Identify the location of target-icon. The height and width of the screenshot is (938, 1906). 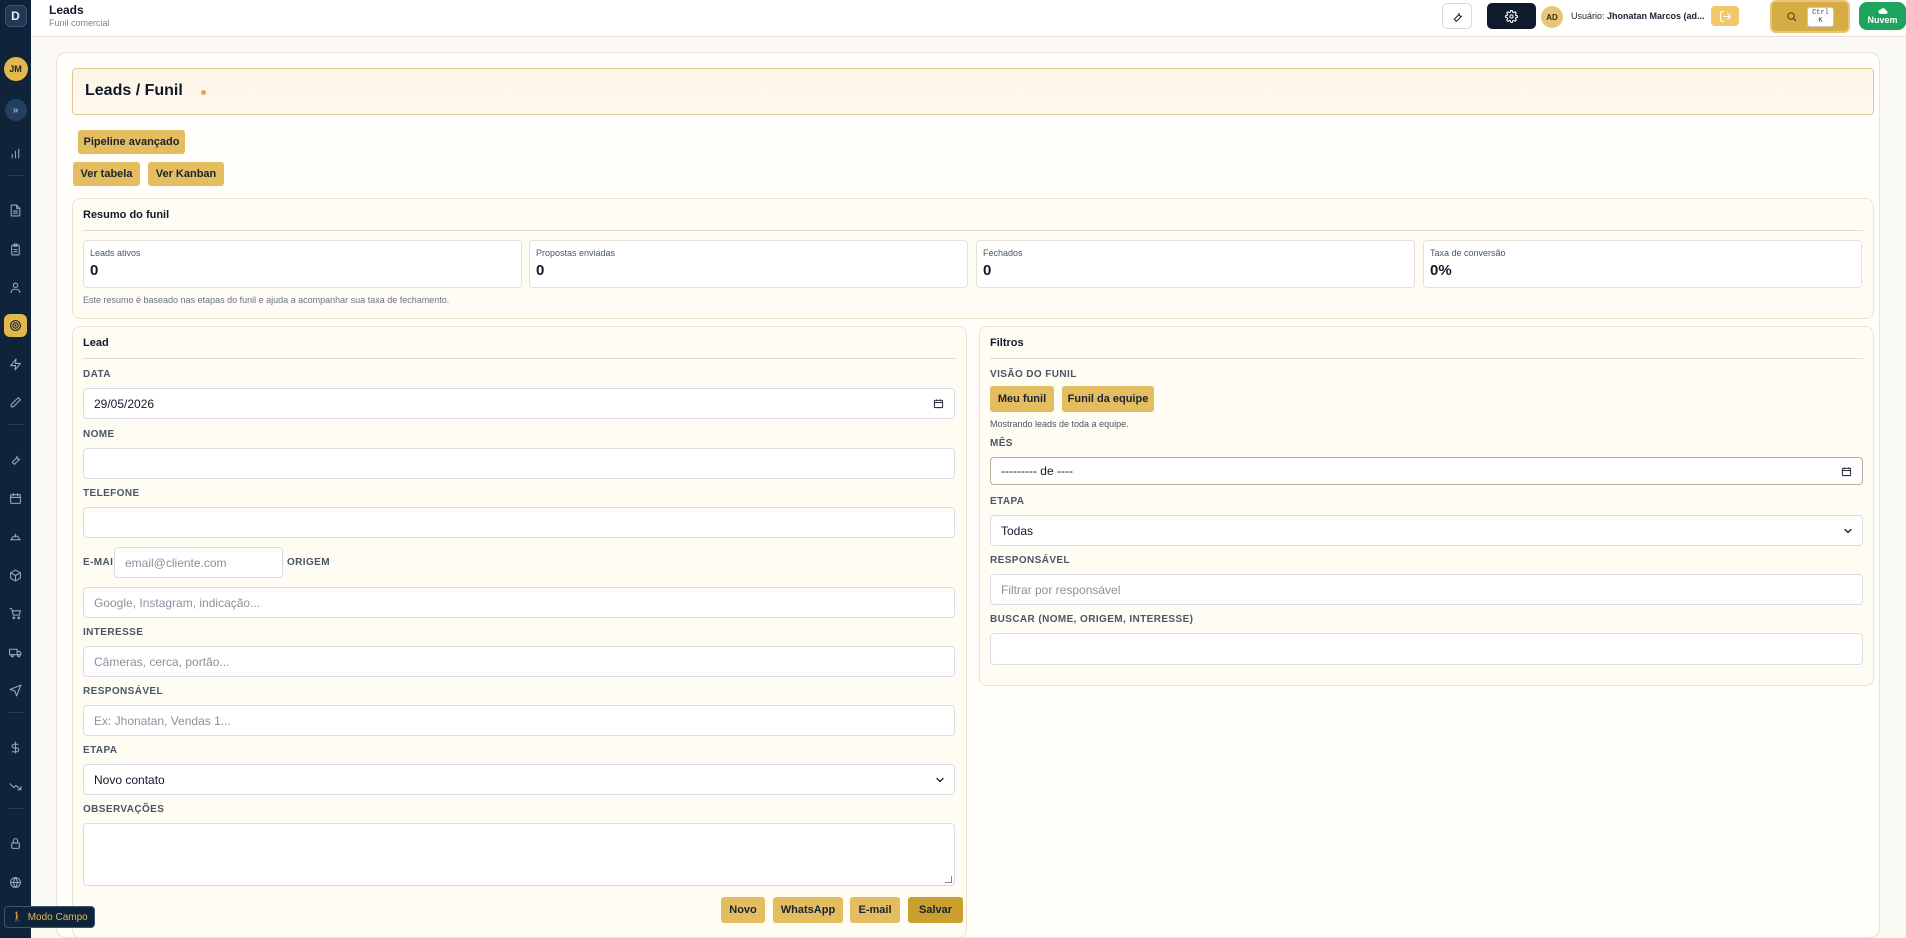
(15, 325).